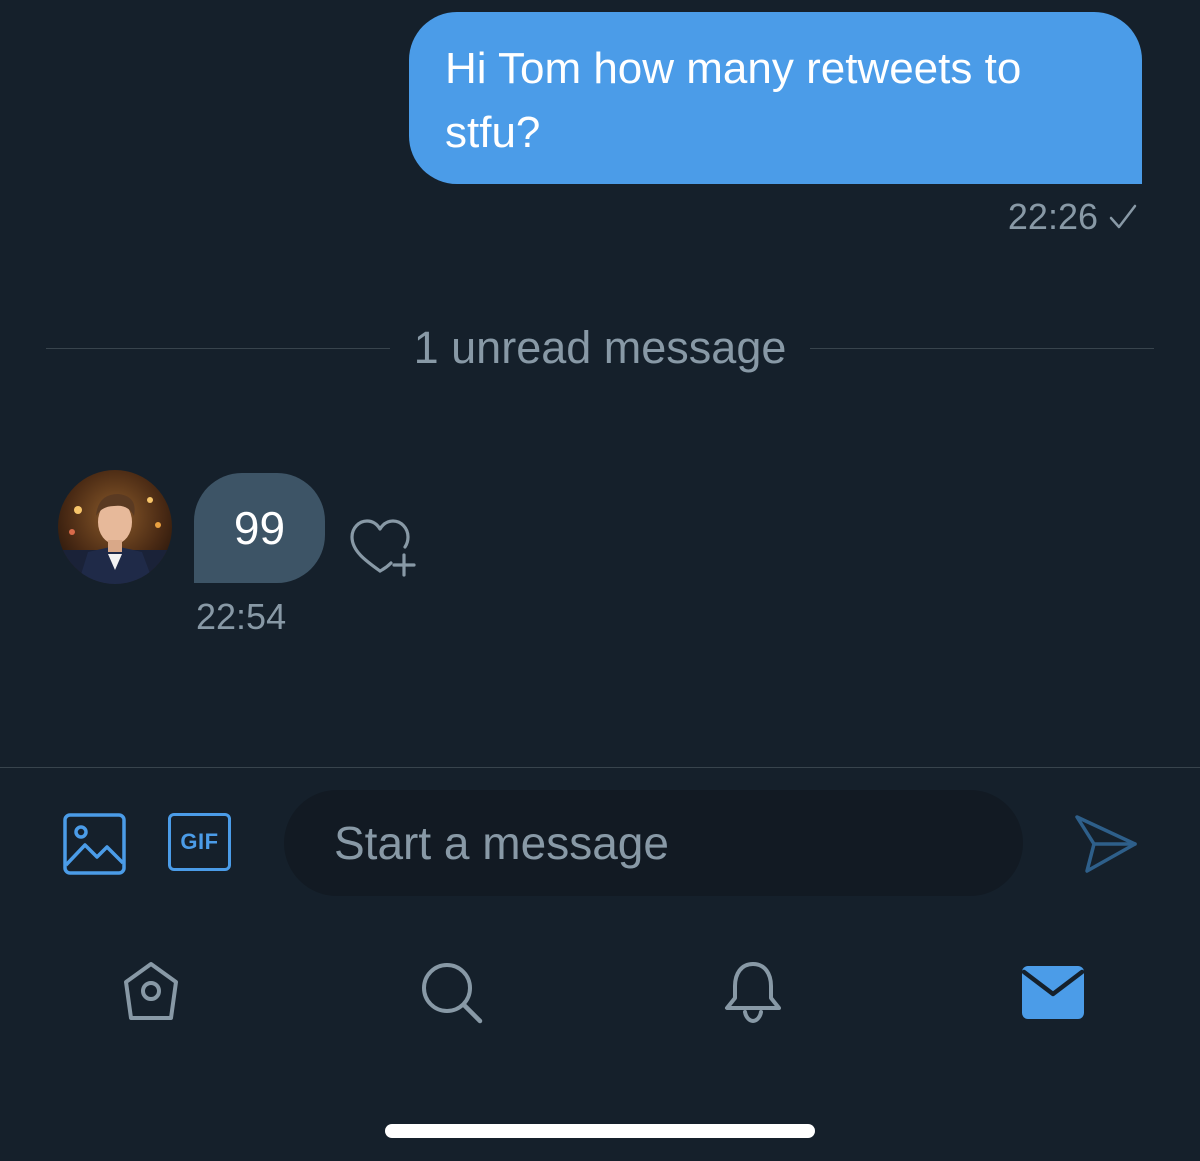 This screenshot has height=1161, width=1200. Describe the element at coordinates (1106, 844) in the screenshot. I see `send-icon` at that location.